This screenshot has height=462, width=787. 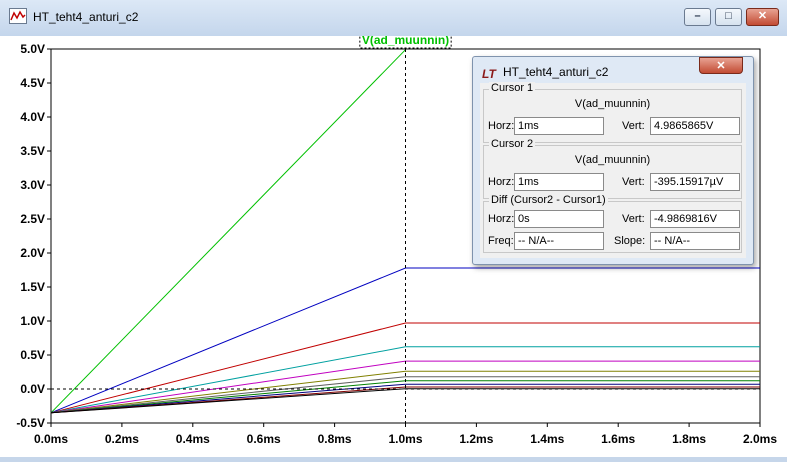 I want to click on cursor2-vert-field: -395.15917µV, so click(x=695, y=182).